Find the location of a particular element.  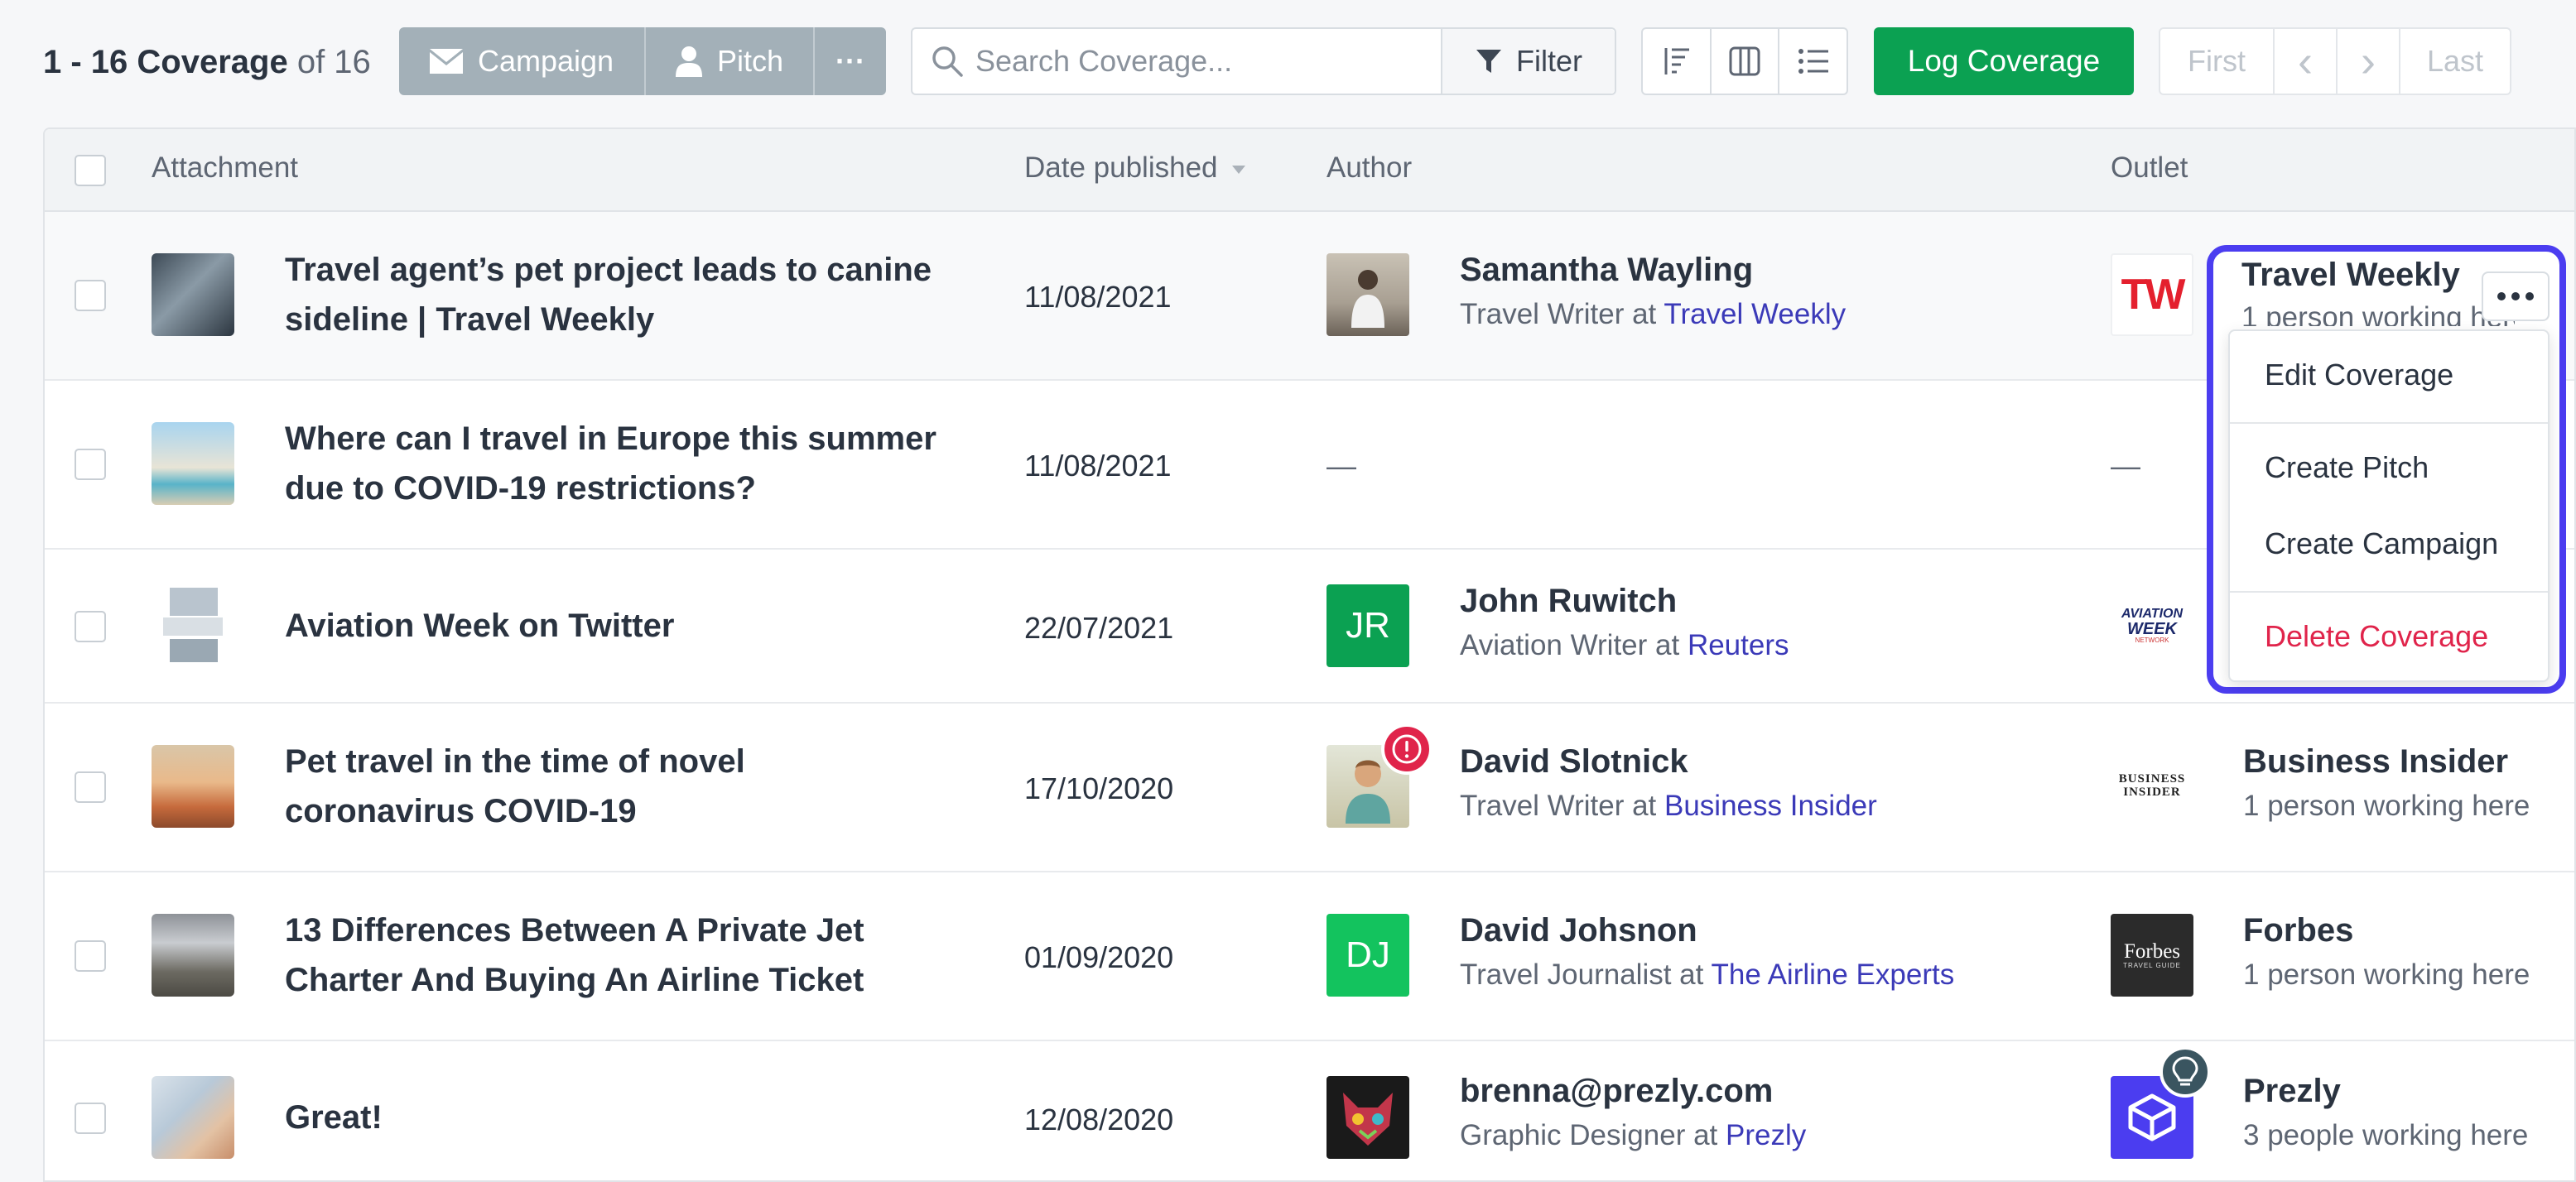

menu-item-edit-coverage: Edit Coverage is located at coordinates (2359, 375).